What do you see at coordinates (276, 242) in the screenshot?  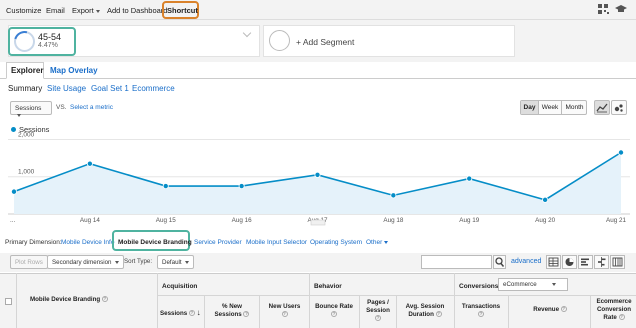 I see `dimension-mobile-input-selector: Mobile Input Selector` at bounding box center [276, 242].